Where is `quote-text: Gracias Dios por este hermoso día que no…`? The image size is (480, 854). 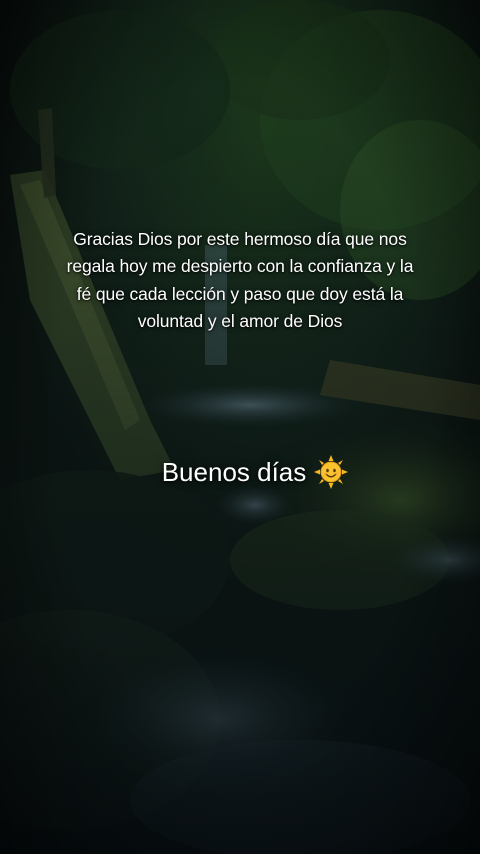 quote-text: Gracias Dios por este hermoso día que no… is located at coordinates (240, 280).